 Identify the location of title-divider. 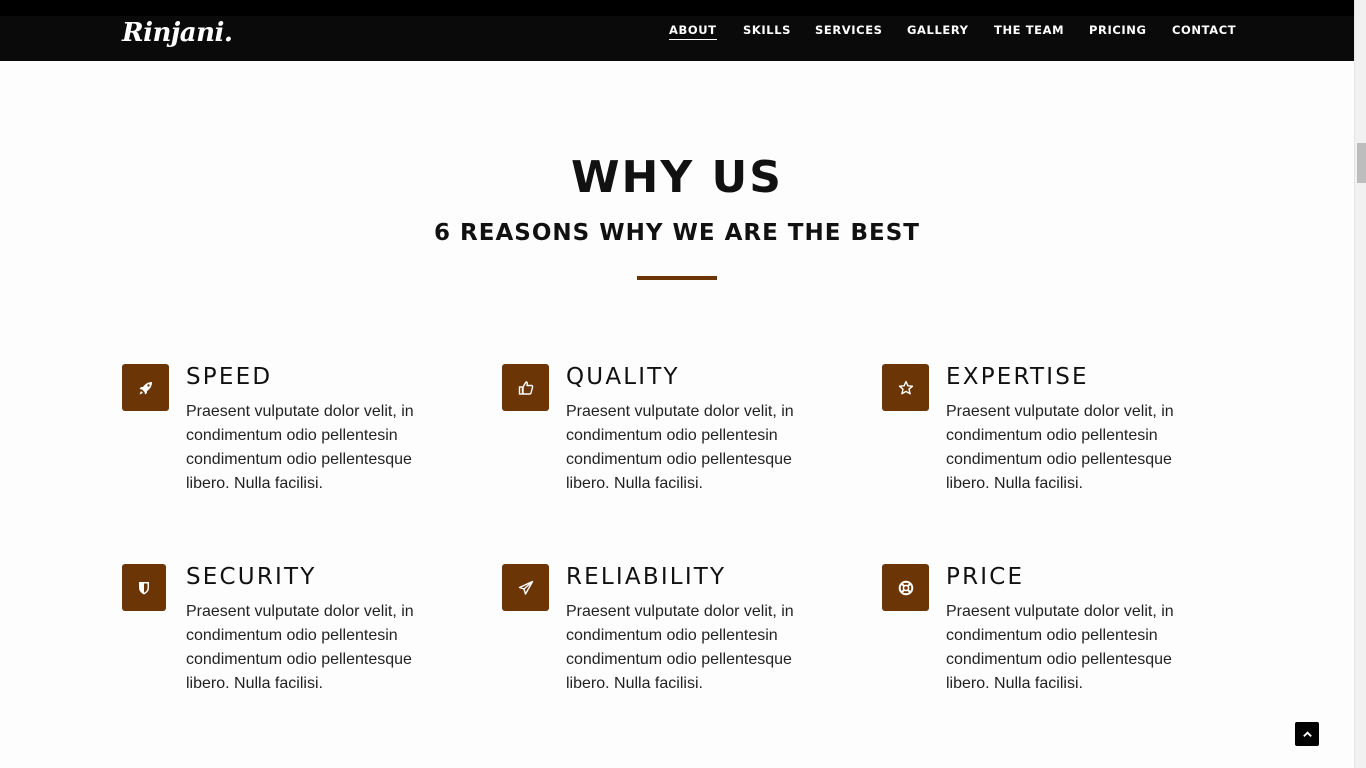
(677, 278).